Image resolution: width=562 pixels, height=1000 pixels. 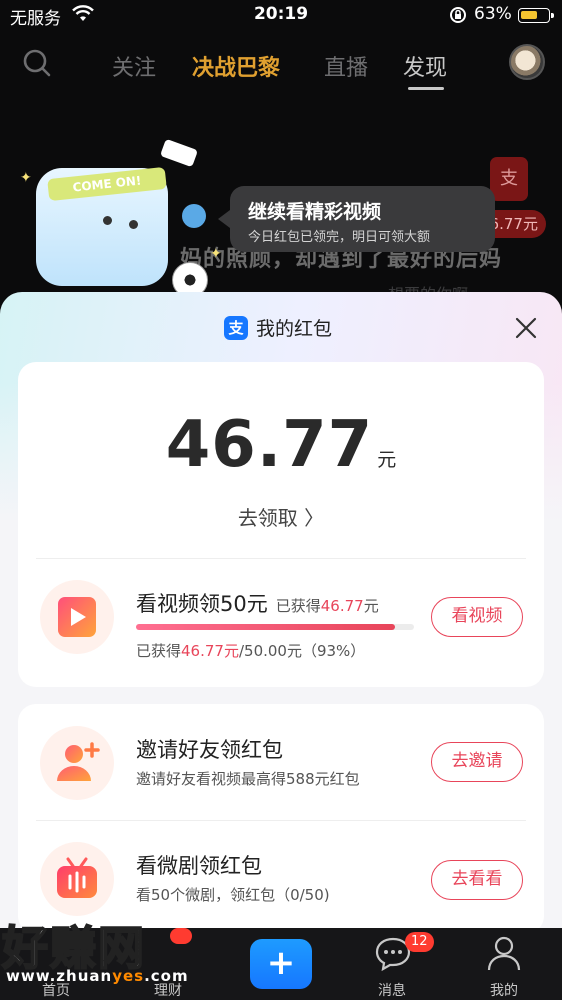 What do you see at coordinates (202, 604) in the screenshot?
I see `video-task-title-text: 看视频领50元` at bounding box center [202, 604].